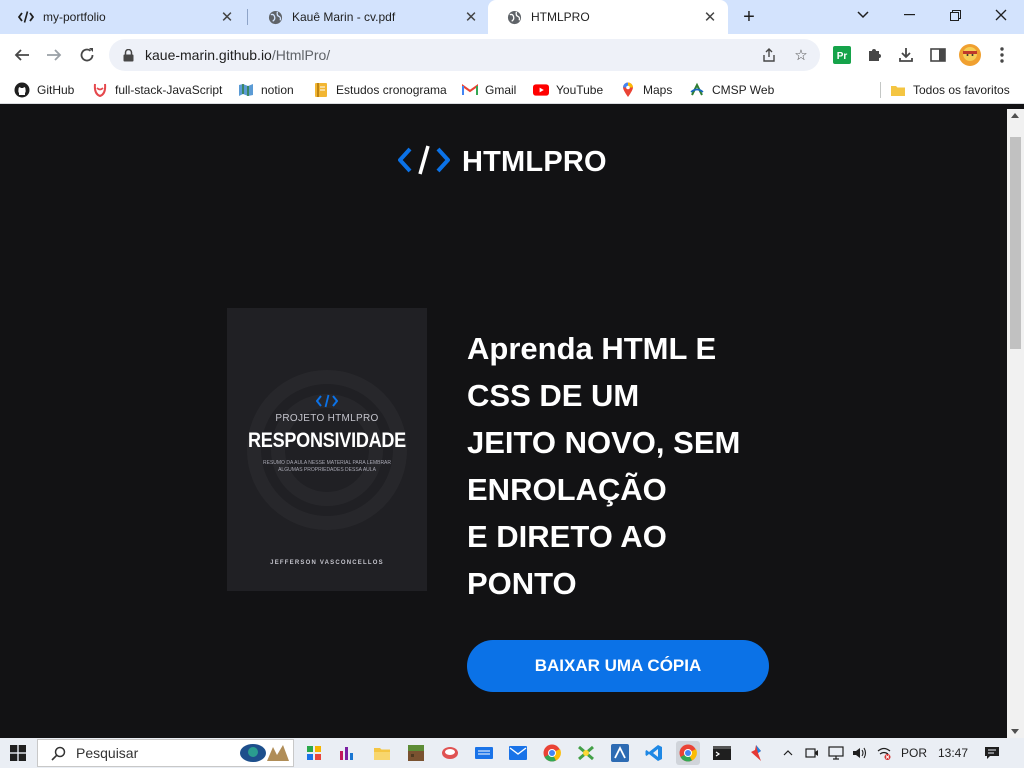  I want to click on url-text: kaue-marin.github.io/HtmlPro/, so click(237, 55).